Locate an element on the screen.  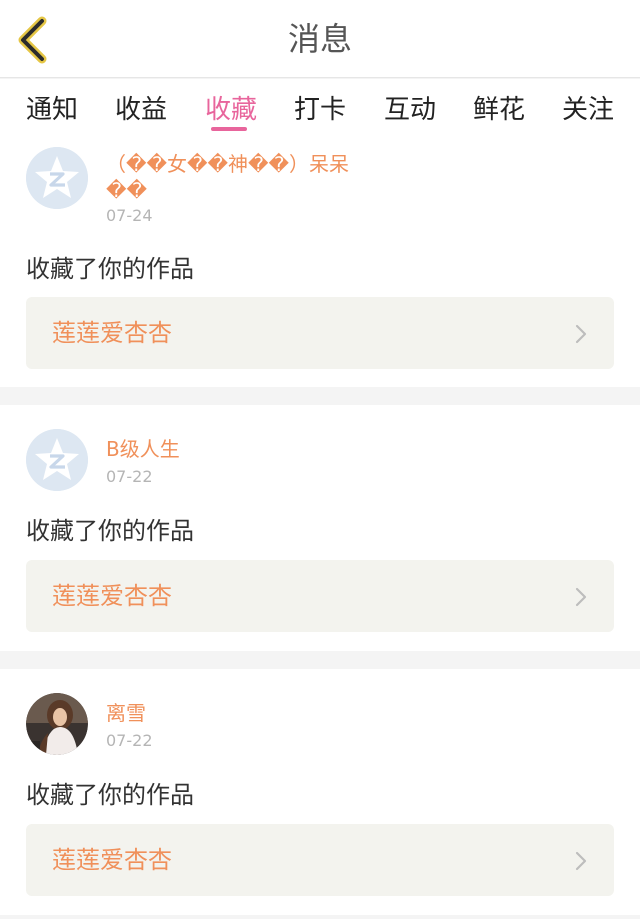
username: B级人生 is located at coordinates (143, 449).